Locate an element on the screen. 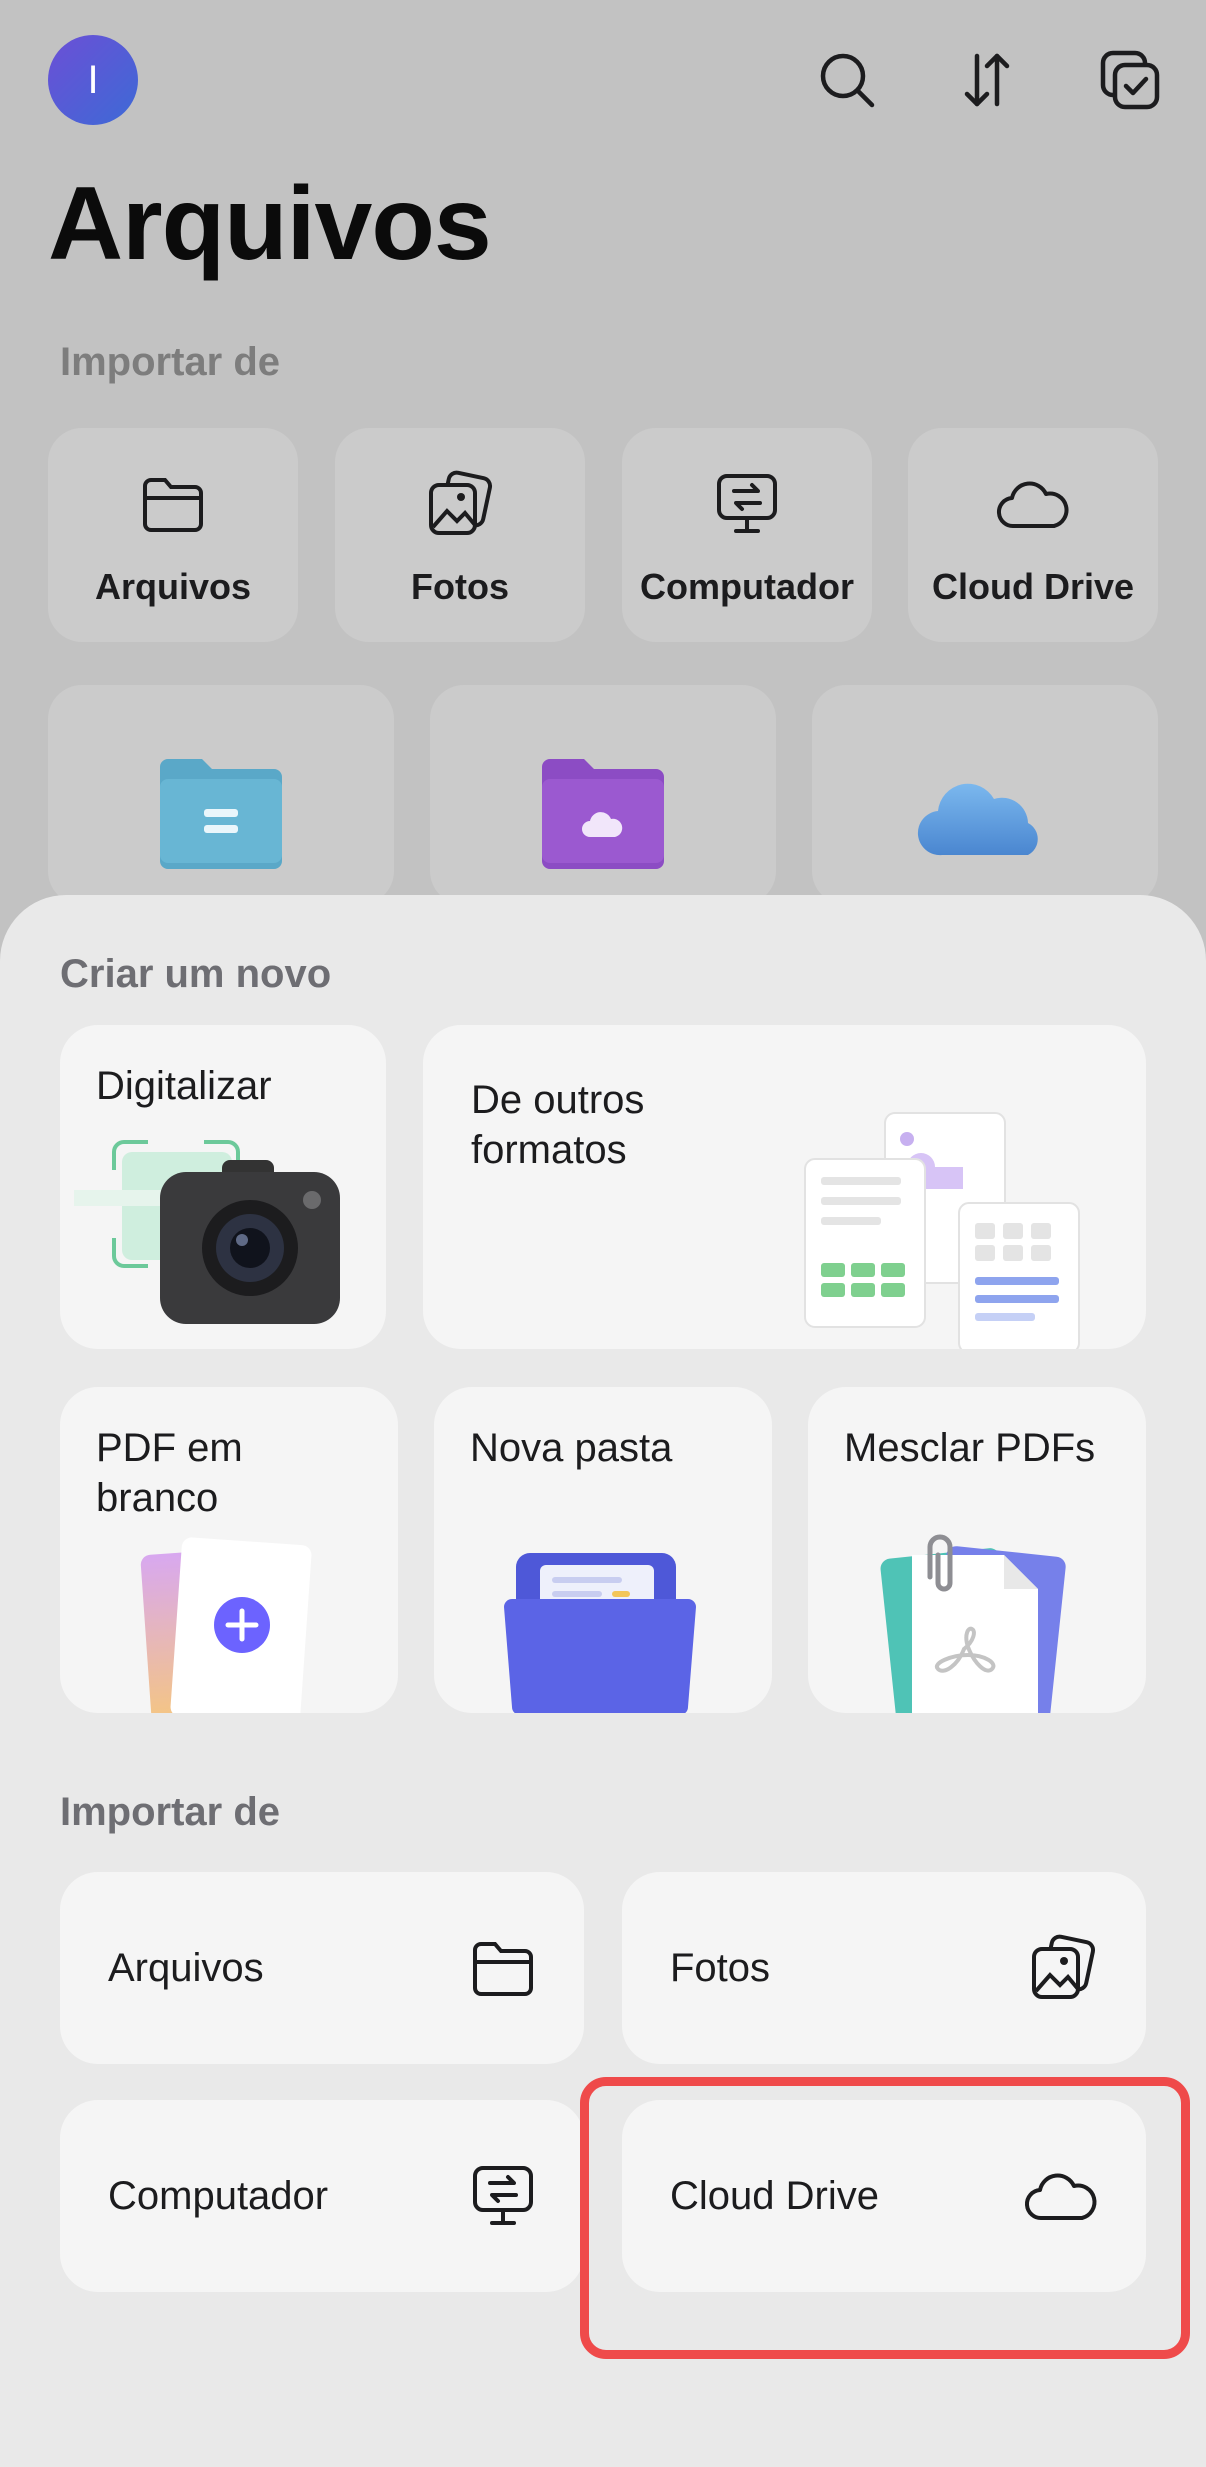  avatar: I is located at coordinates (93, 80).